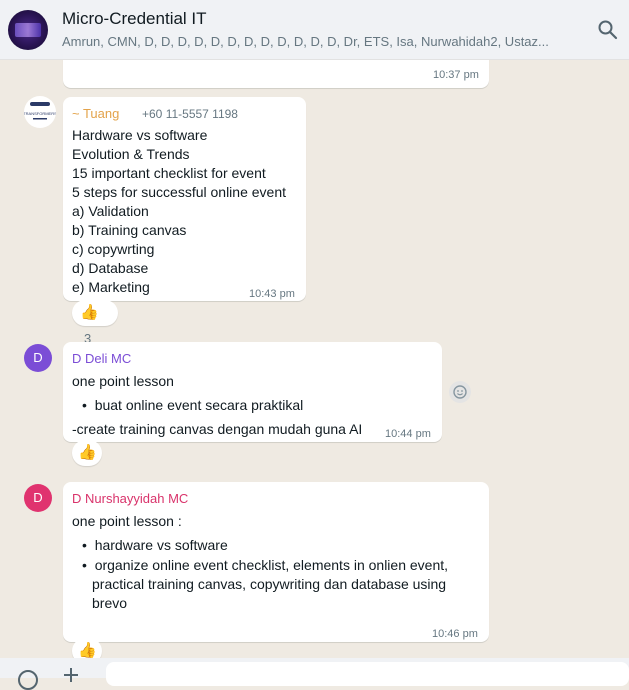 Image resolution: width=629 pixels, height=690 pixels. Describe the element at coordinates (169, 173) in the screenshot. I see `message-line: 15 important checklist for event` at that location.